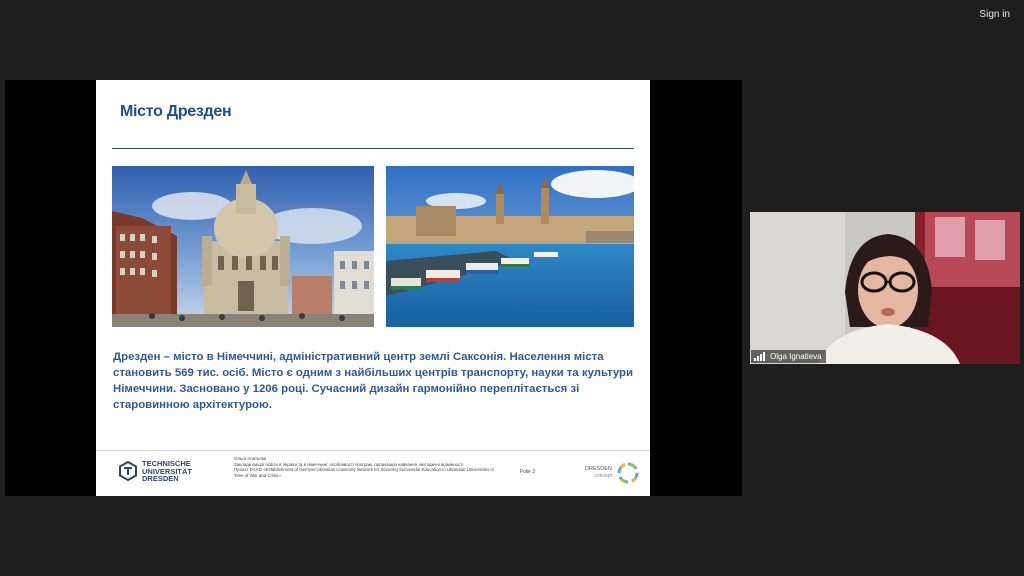  What do you see at coordinates (155, 471) in the screenshot?
I see `tu-dresden-logo: TECHNISCHE UNIVERSITÄT DRESDEN` at bounding box center [155, 471].